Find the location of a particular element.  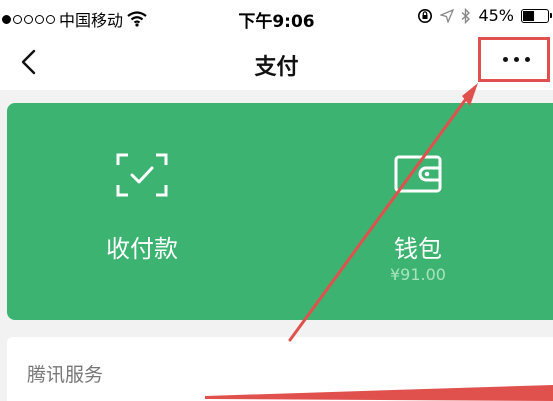

status-right: 45% is located at coordinates (484, 15).